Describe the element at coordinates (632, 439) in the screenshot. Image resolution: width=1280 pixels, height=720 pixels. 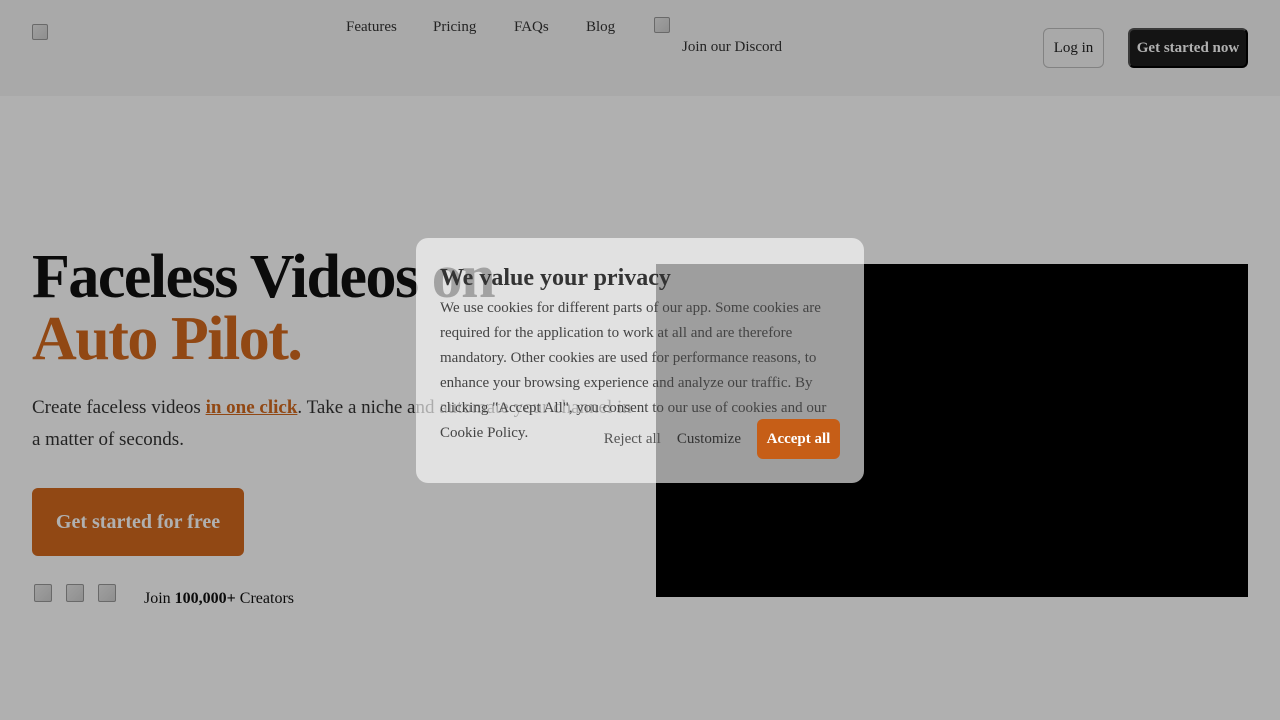
I see `reject-all-button: Reject all` at that location.